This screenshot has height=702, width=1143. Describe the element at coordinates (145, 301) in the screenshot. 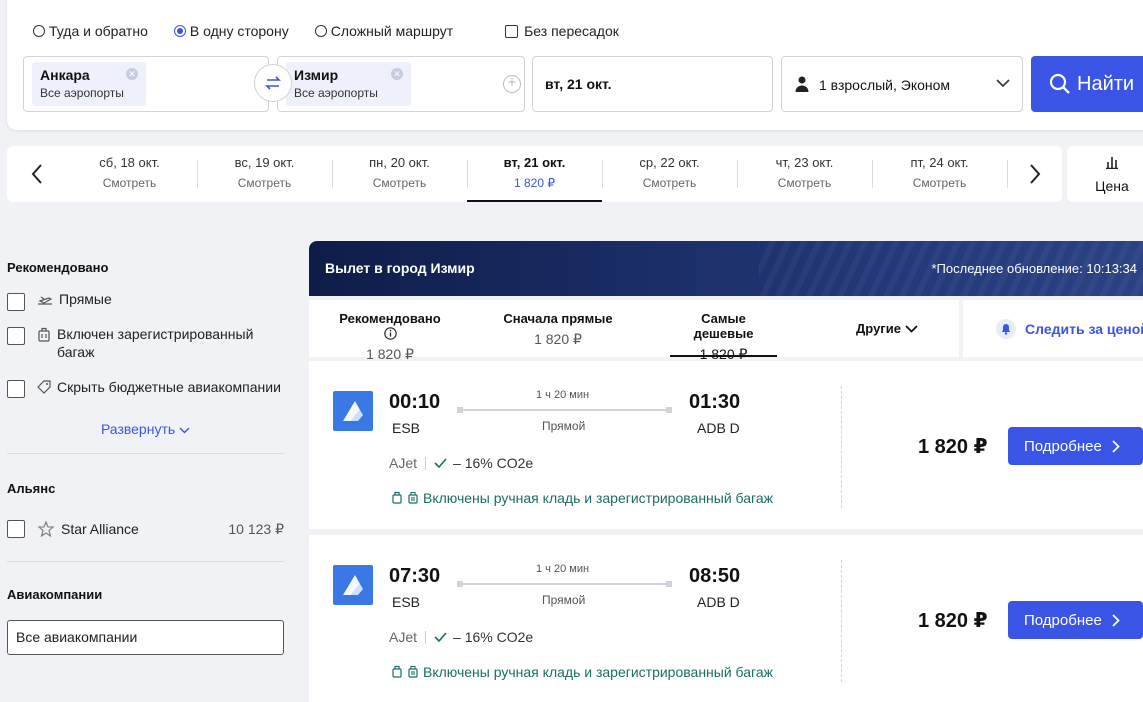

I see `filter-direct: Прямые` at that location.